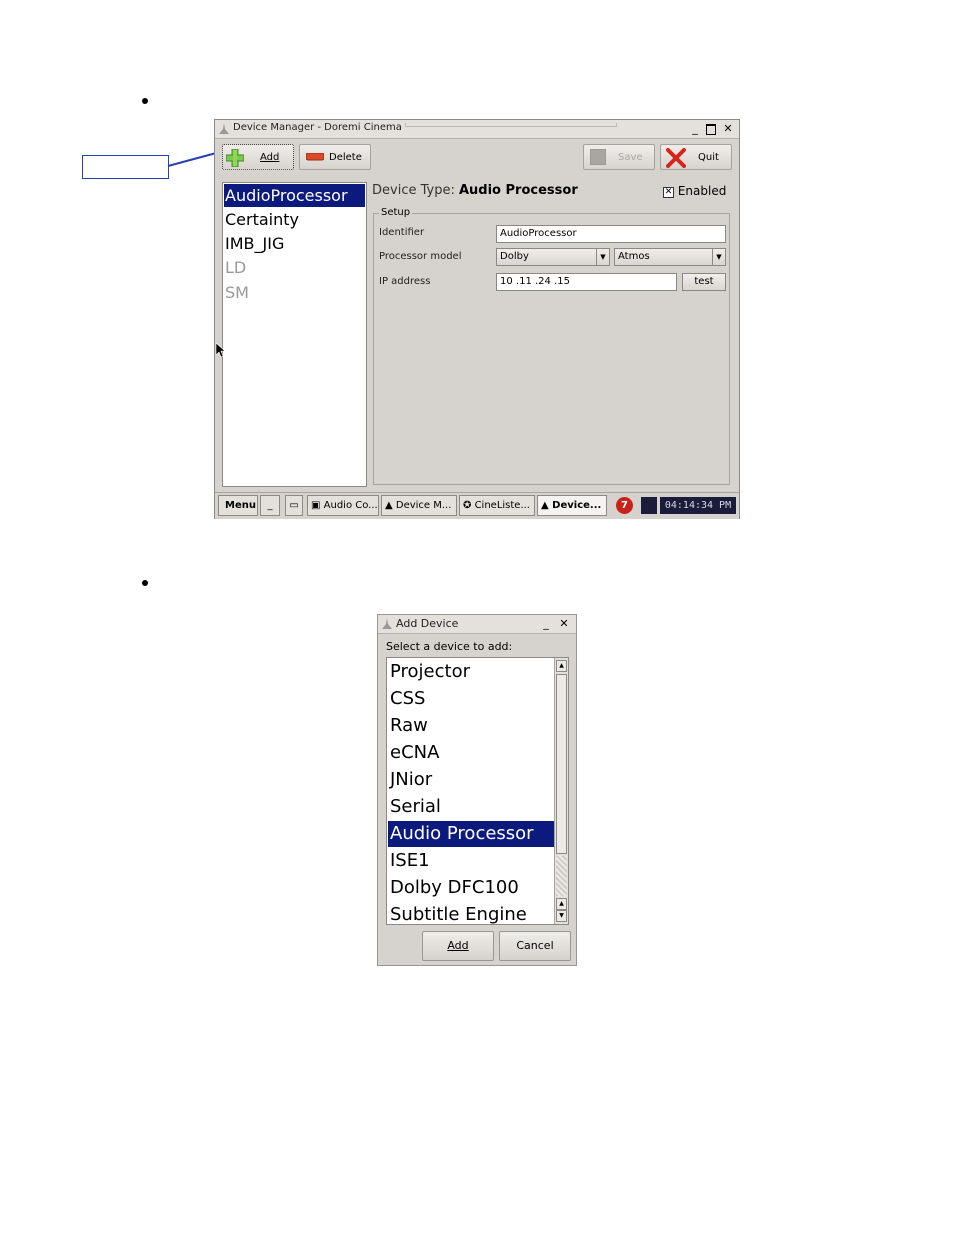 Image resolution: width=954 pixels, height=1235 pixels. I want to click on quit-button-label: Quit, so click(708, 157).